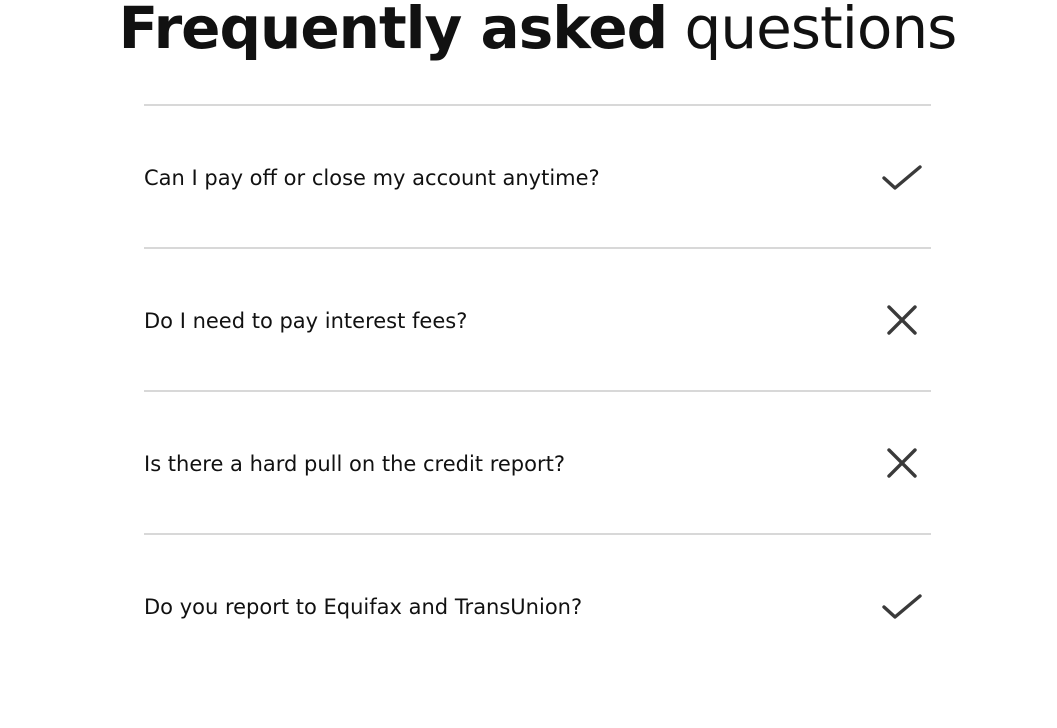 This screenshot has width=1057, height=728. What do you see at coordinates (363, 607) in the screenshot?
I see `faq-question: Do you report to Equifax and TransUnion?` at bounding box center [363, 607].